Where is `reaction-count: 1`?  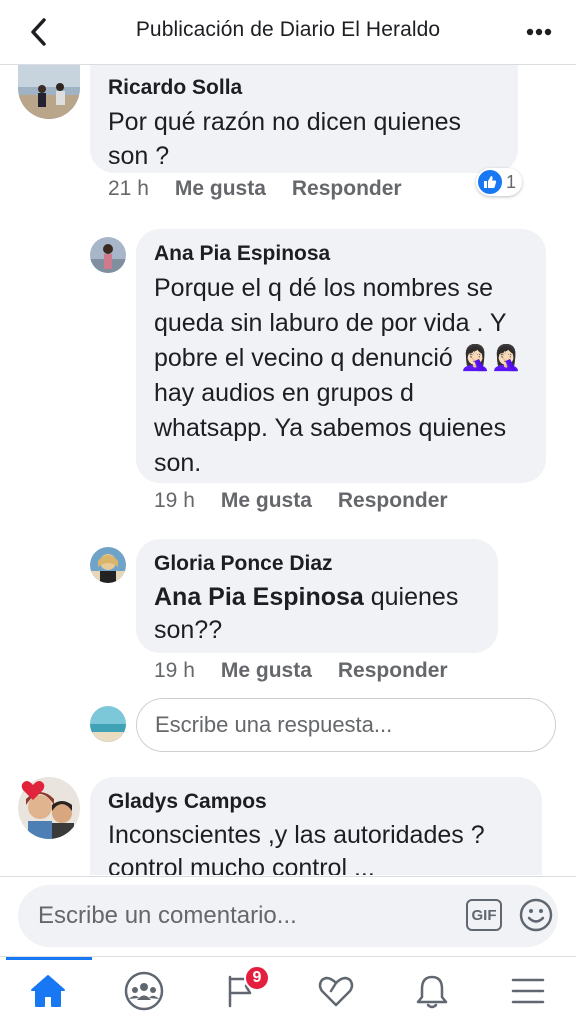
reaction-count: 1 is located at coordinates (499, 182).